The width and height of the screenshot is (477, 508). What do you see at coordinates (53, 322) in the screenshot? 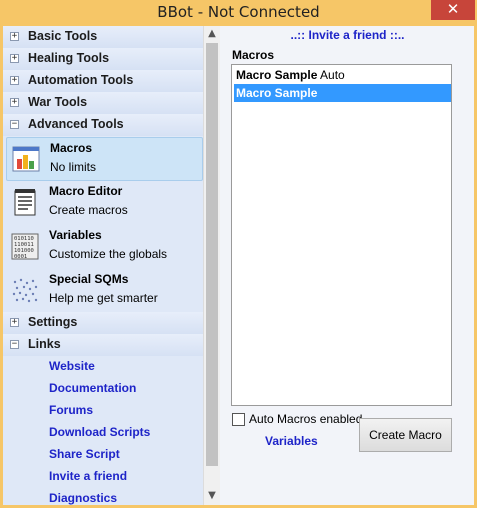
I see `category-label: Settings` at bounding box center [53, 322].